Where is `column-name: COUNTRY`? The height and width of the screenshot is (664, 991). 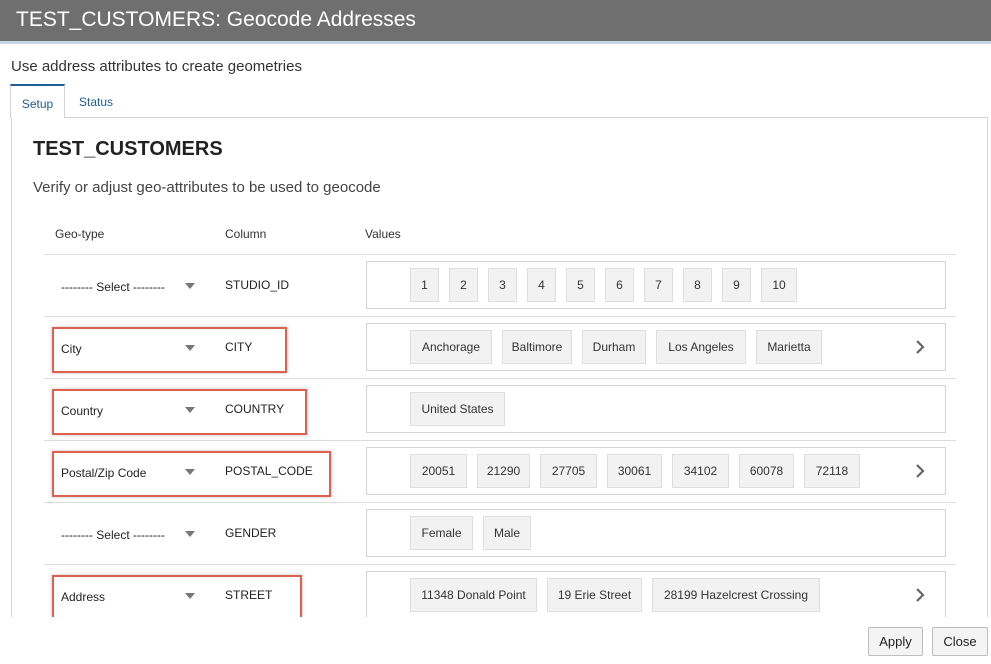
column-name: COUNTRY is located at coordinates (255, 409).